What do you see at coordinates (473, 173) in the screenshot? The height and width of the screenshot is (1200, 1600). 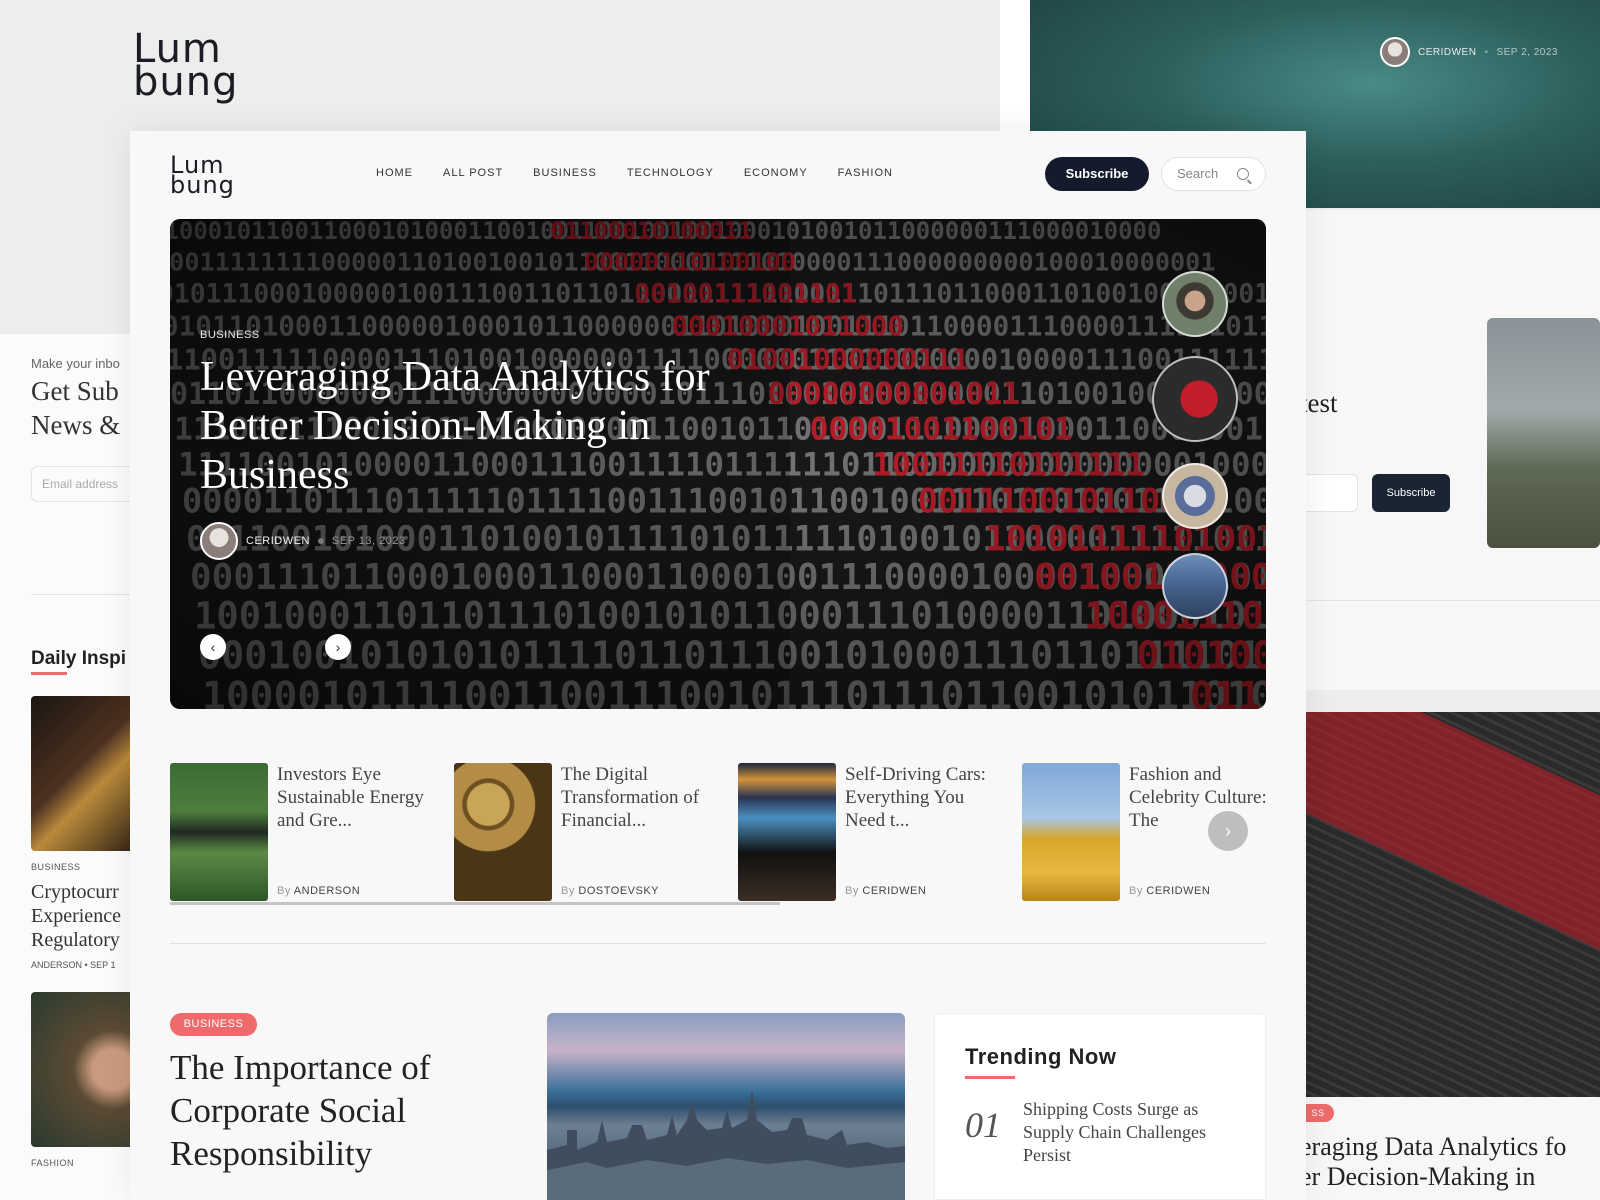 I see `menu-item-all-post: ALL POST` at bounding box center [473, 173].